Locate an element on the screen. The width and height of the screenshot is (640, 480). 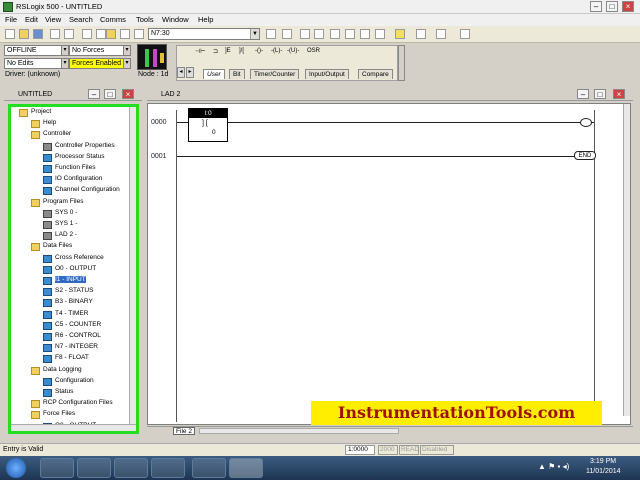
tree-item: Data Logging is located at coordinates (62, 369).